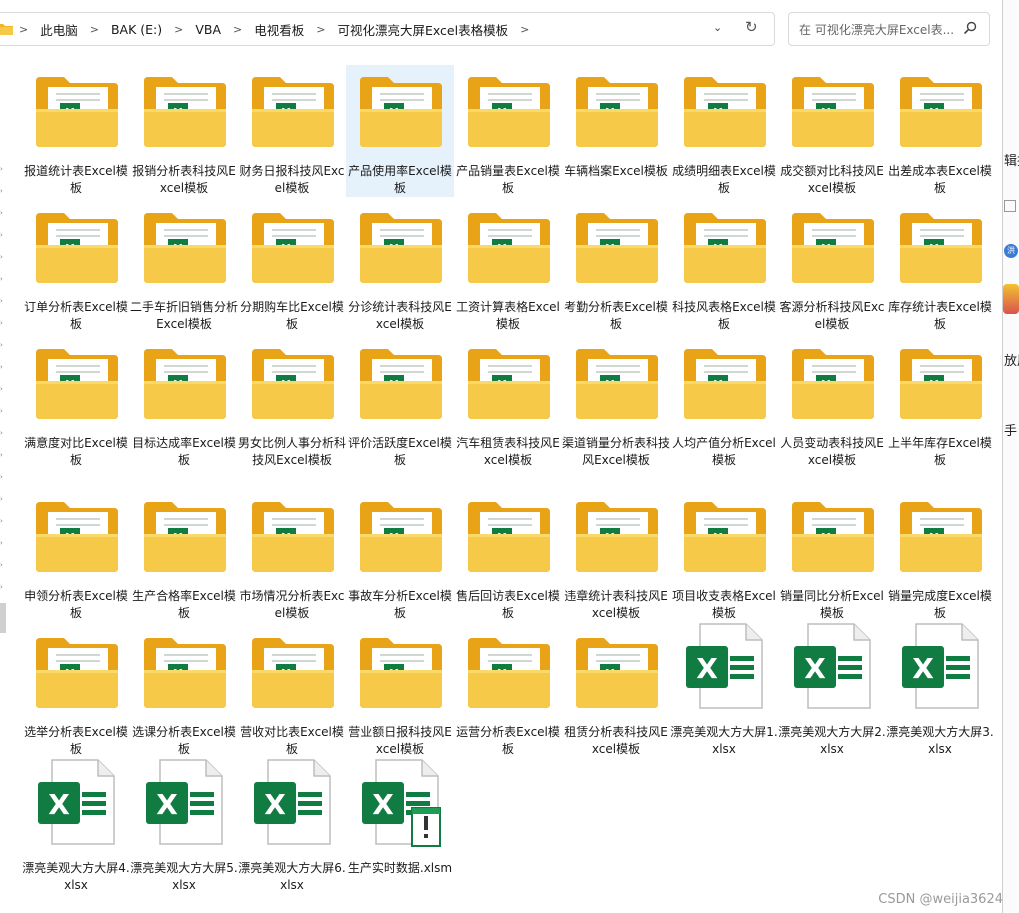 The image size is (1019, 913). I want to click on file-item: X 漂亮美观大方大屏4.xlsx, so click(76, 826).